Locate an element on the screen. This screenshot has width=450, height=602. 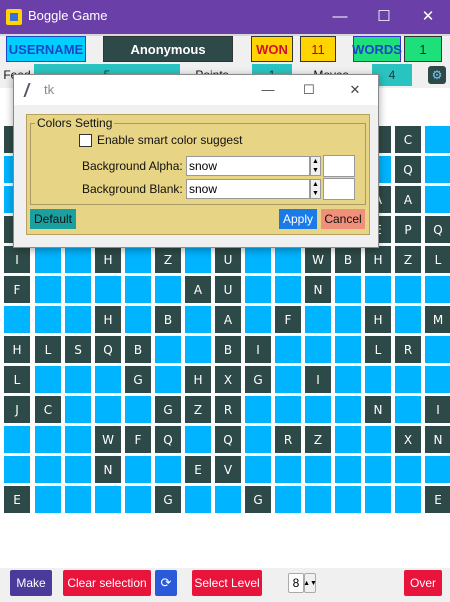
board-tile: S is located at coordinates (78, 349).